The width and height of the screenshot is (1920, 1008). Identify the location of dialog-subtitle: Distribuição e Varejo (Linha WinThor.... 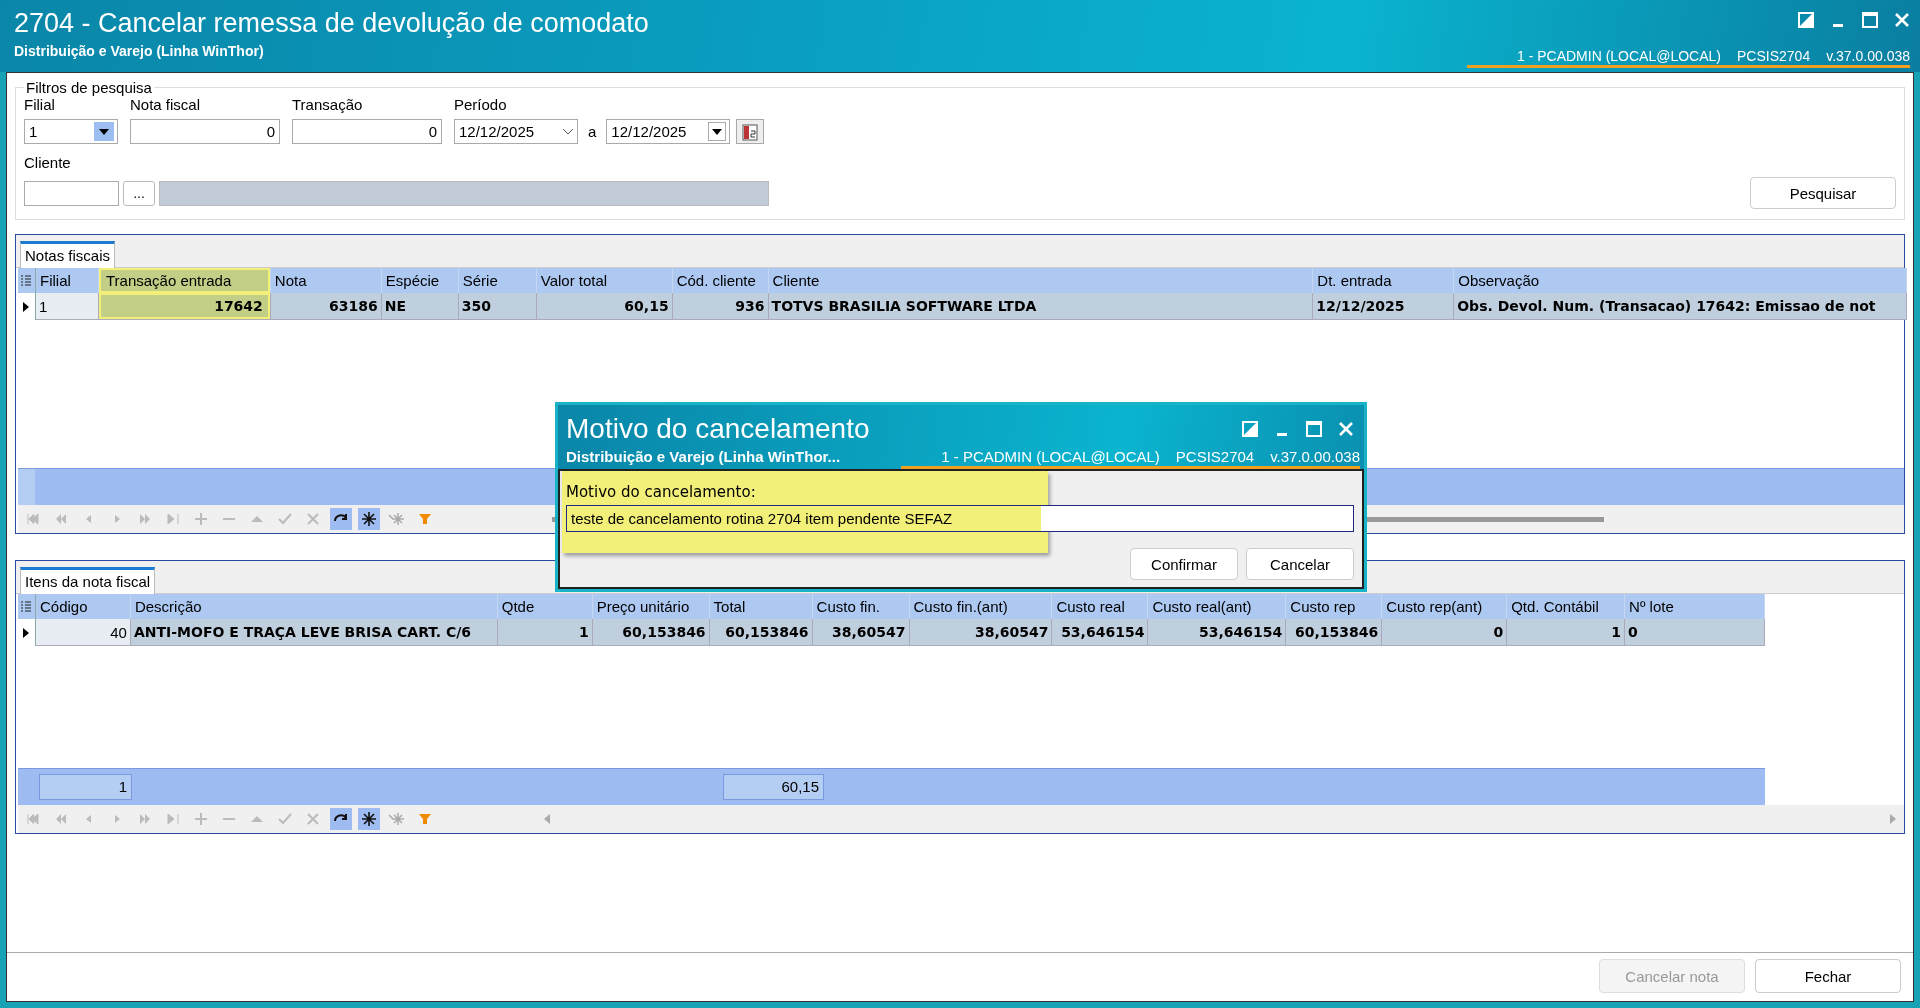
(703, 457).